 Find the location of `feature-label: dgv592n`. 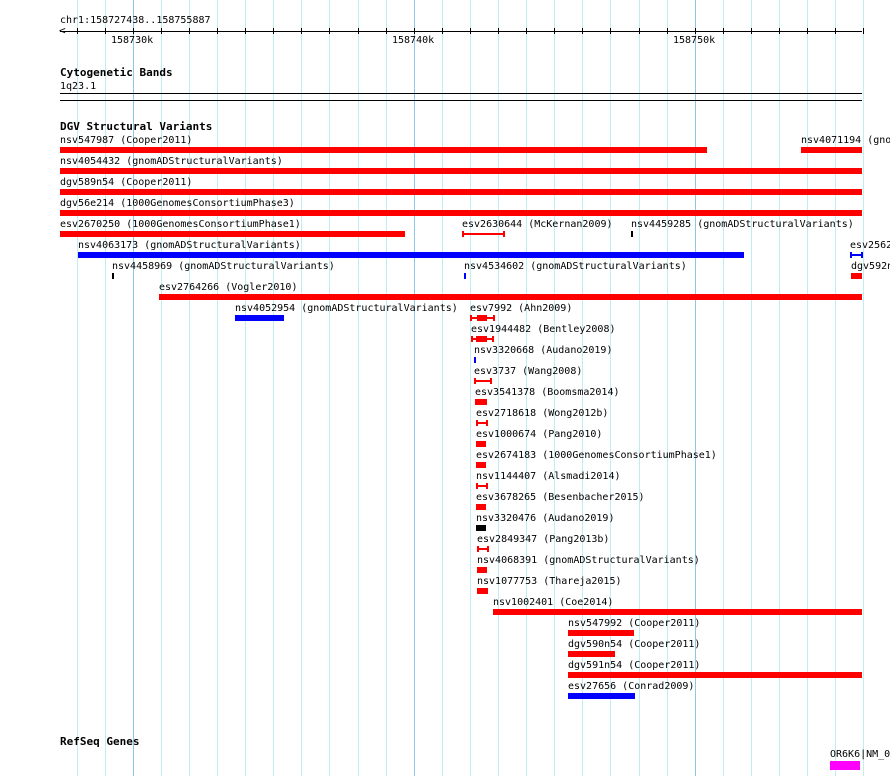

feature-label: dgv592n is located at coordinates (870, 266).